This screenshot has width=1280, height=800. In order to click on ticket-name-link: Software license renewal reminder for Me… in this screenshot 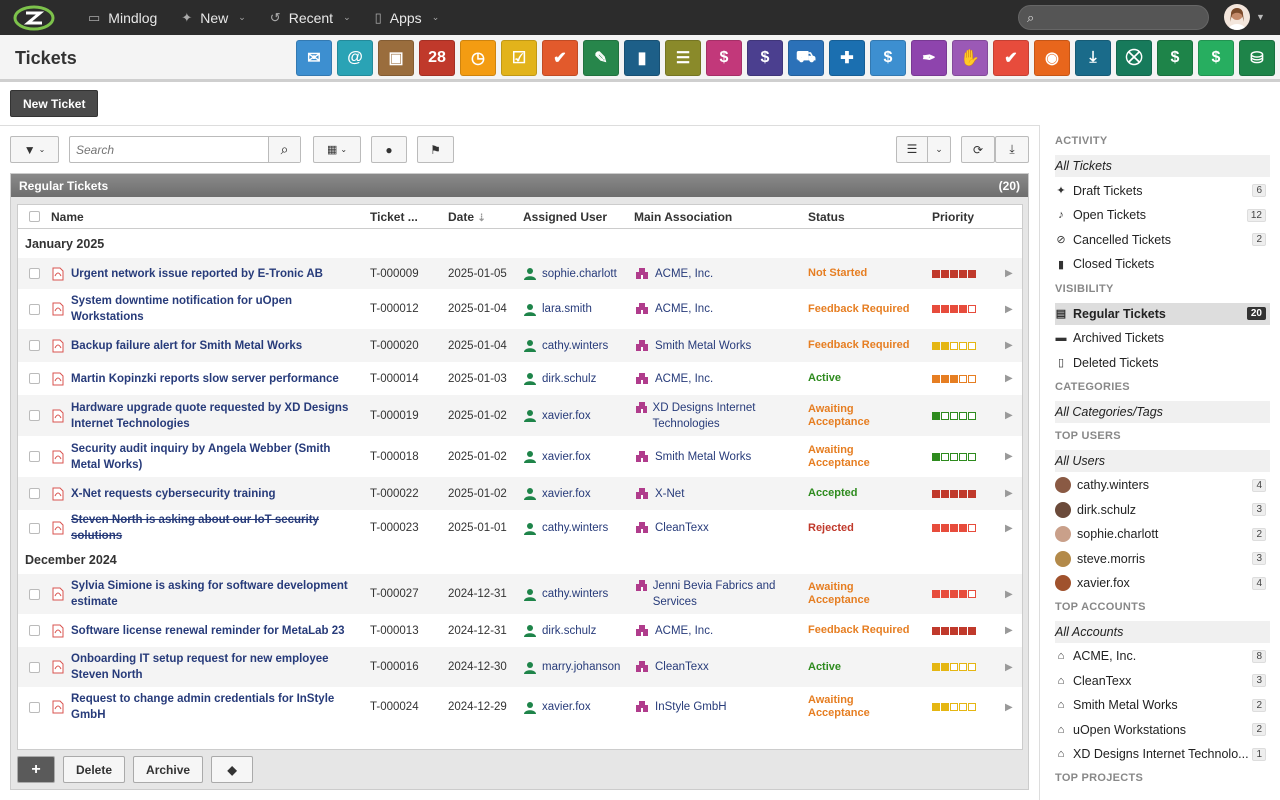, I will do `click(216, 631)`.